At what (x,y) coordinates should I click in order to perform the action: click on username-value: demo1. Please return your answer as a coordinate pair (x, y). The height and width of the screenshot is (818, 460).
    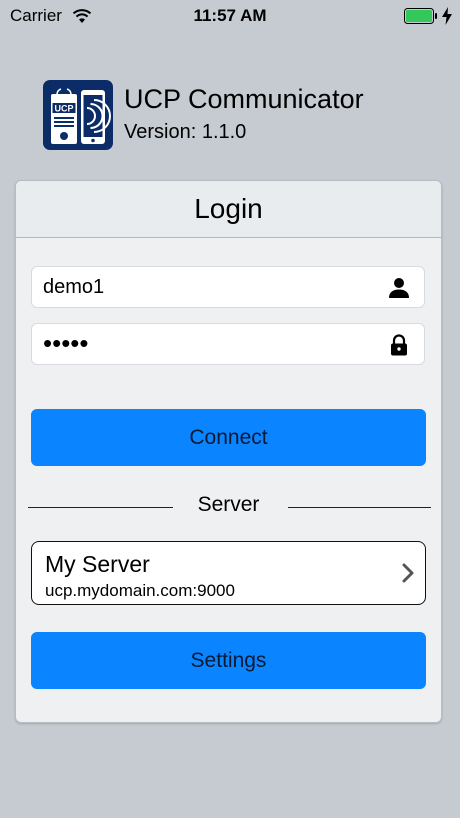
    Looking at the image, I should click on (73, 287).